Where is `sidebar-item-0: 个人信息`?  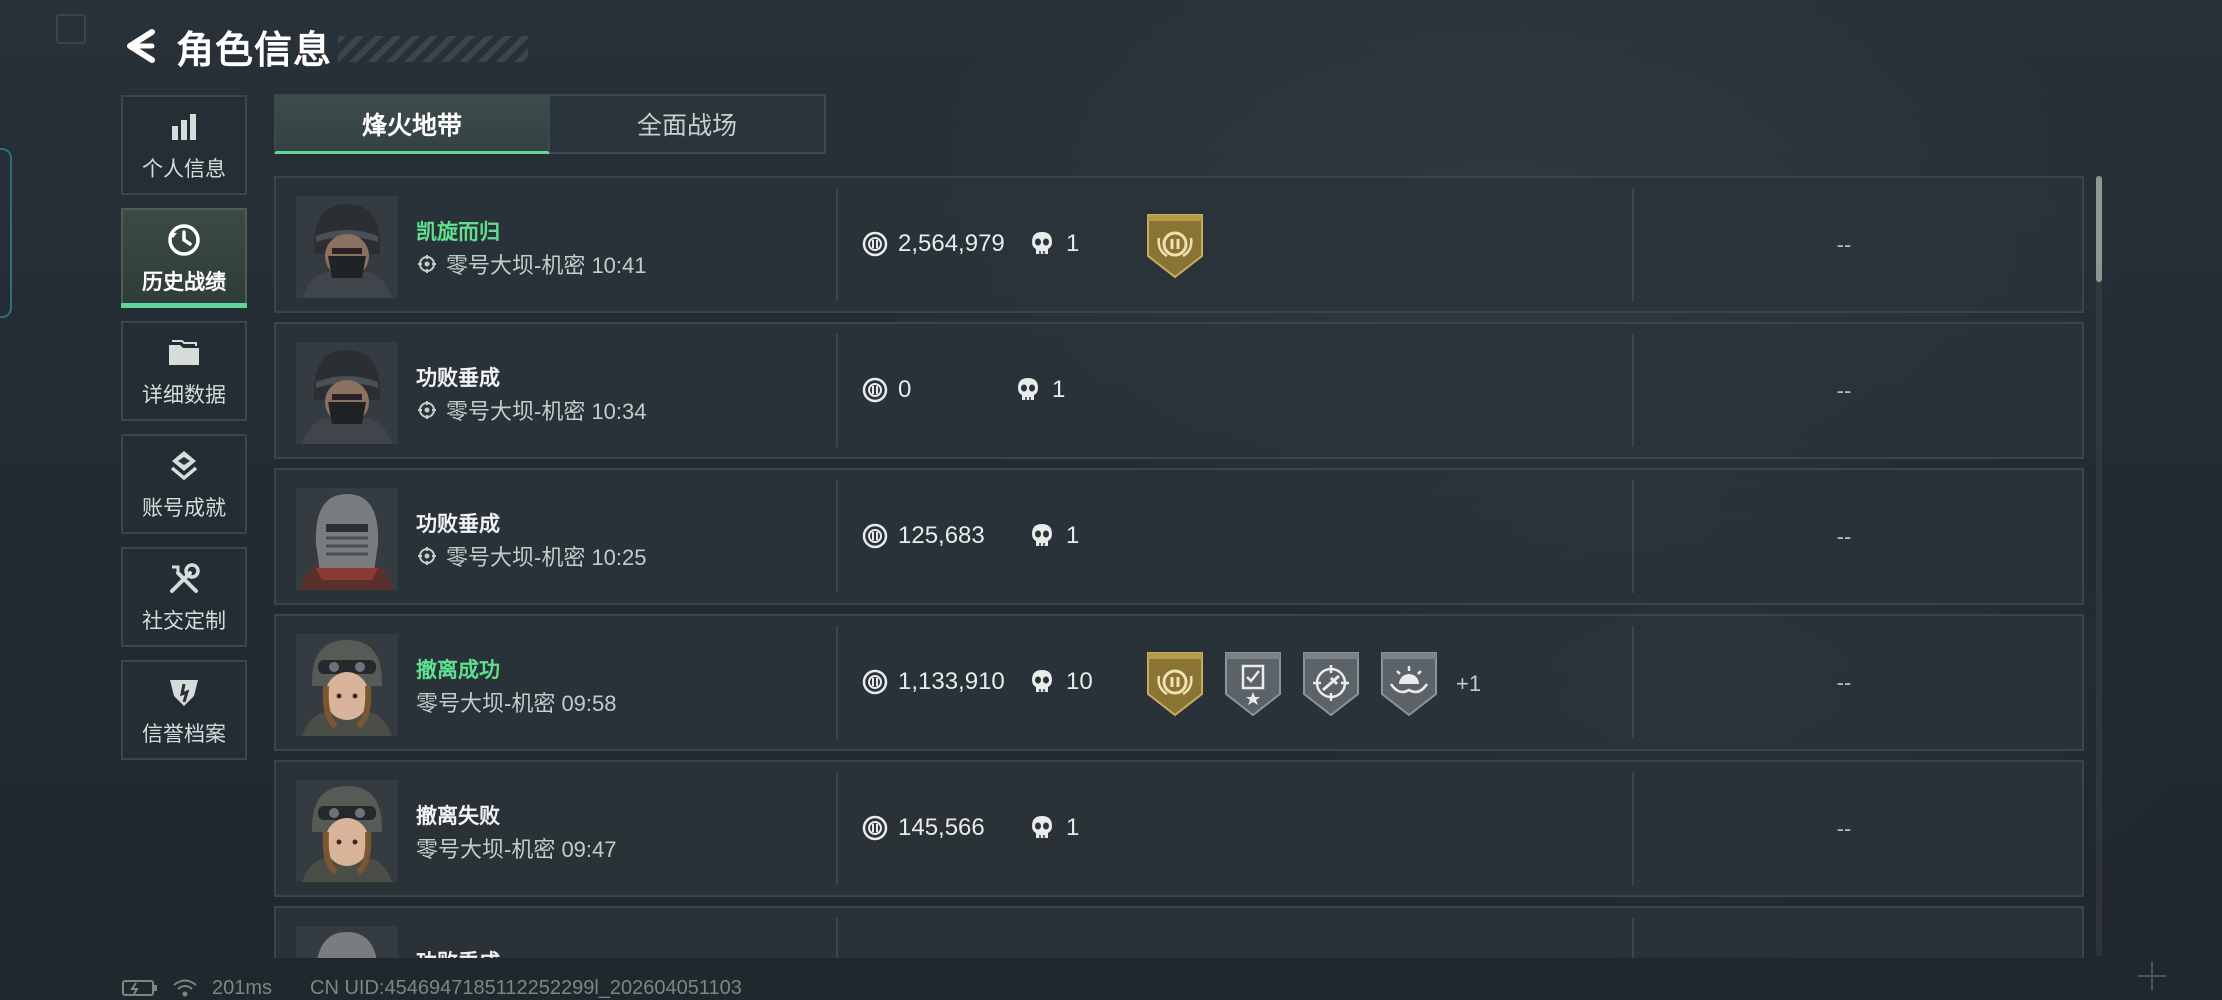 sidebar-item-0: 个人信息 is located at coordinates (184, 145).